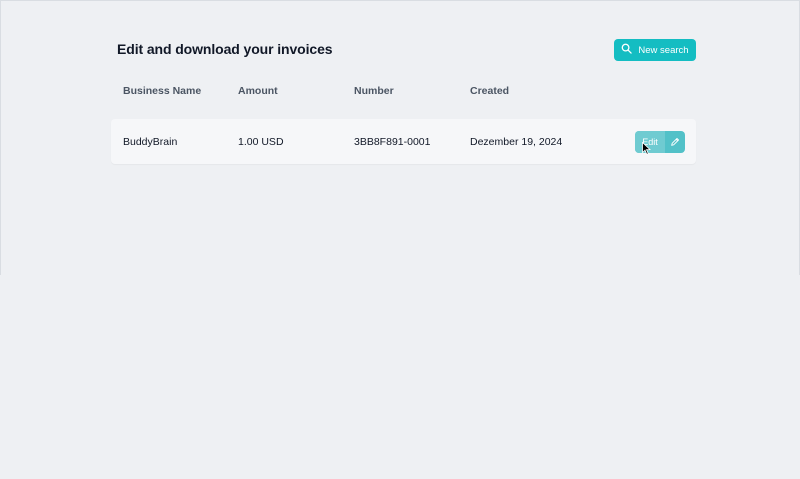  Describe the element at coordinates (675, 142) in the screenshot. I see `pencil-icon` at that location.